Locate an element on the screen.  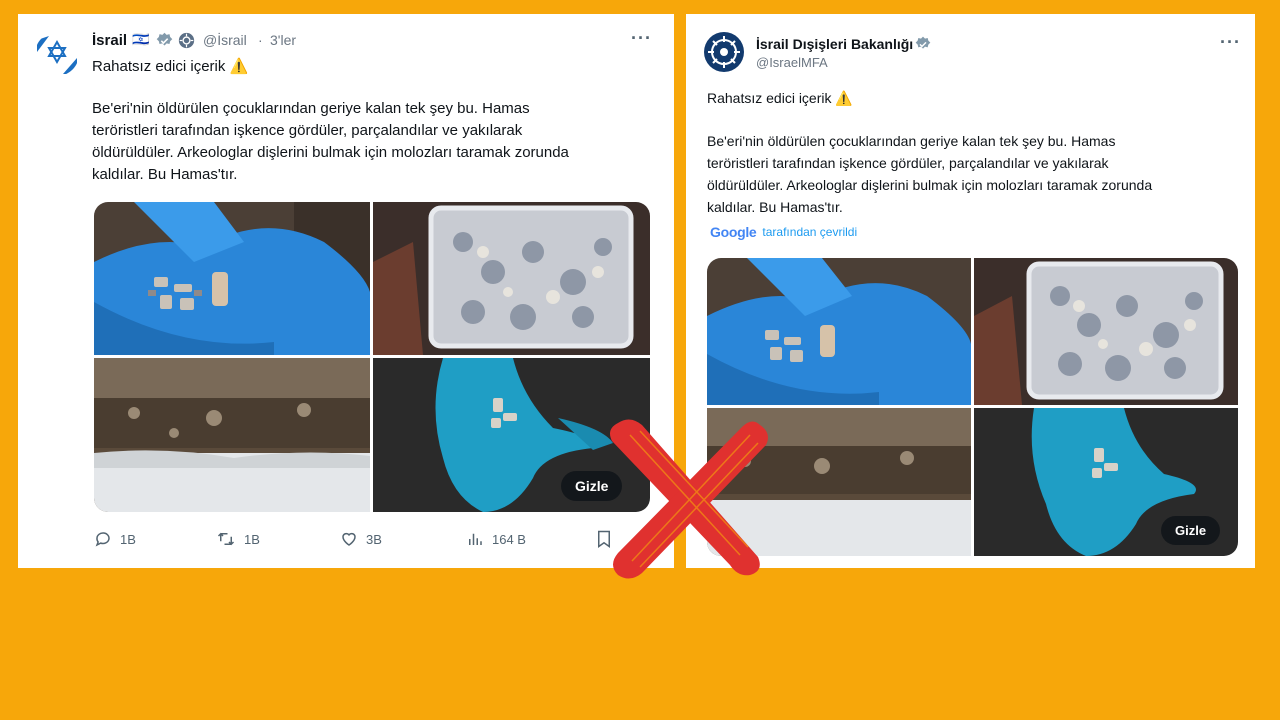
media-photo-debris is located at coordinates (232, 435).